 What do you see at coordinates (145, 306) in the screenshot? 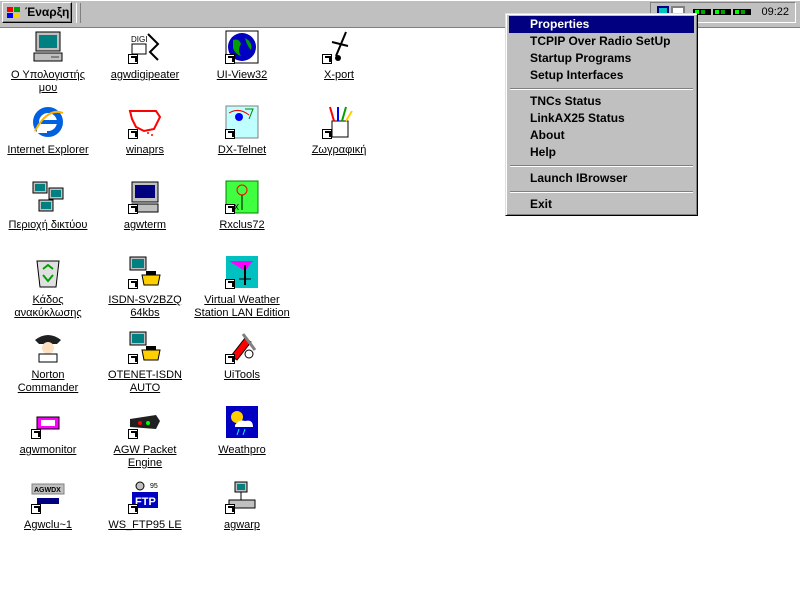
I see `icon-label: ISDN-SV2BZQ 64kbs` at bounding box center [145, 306].